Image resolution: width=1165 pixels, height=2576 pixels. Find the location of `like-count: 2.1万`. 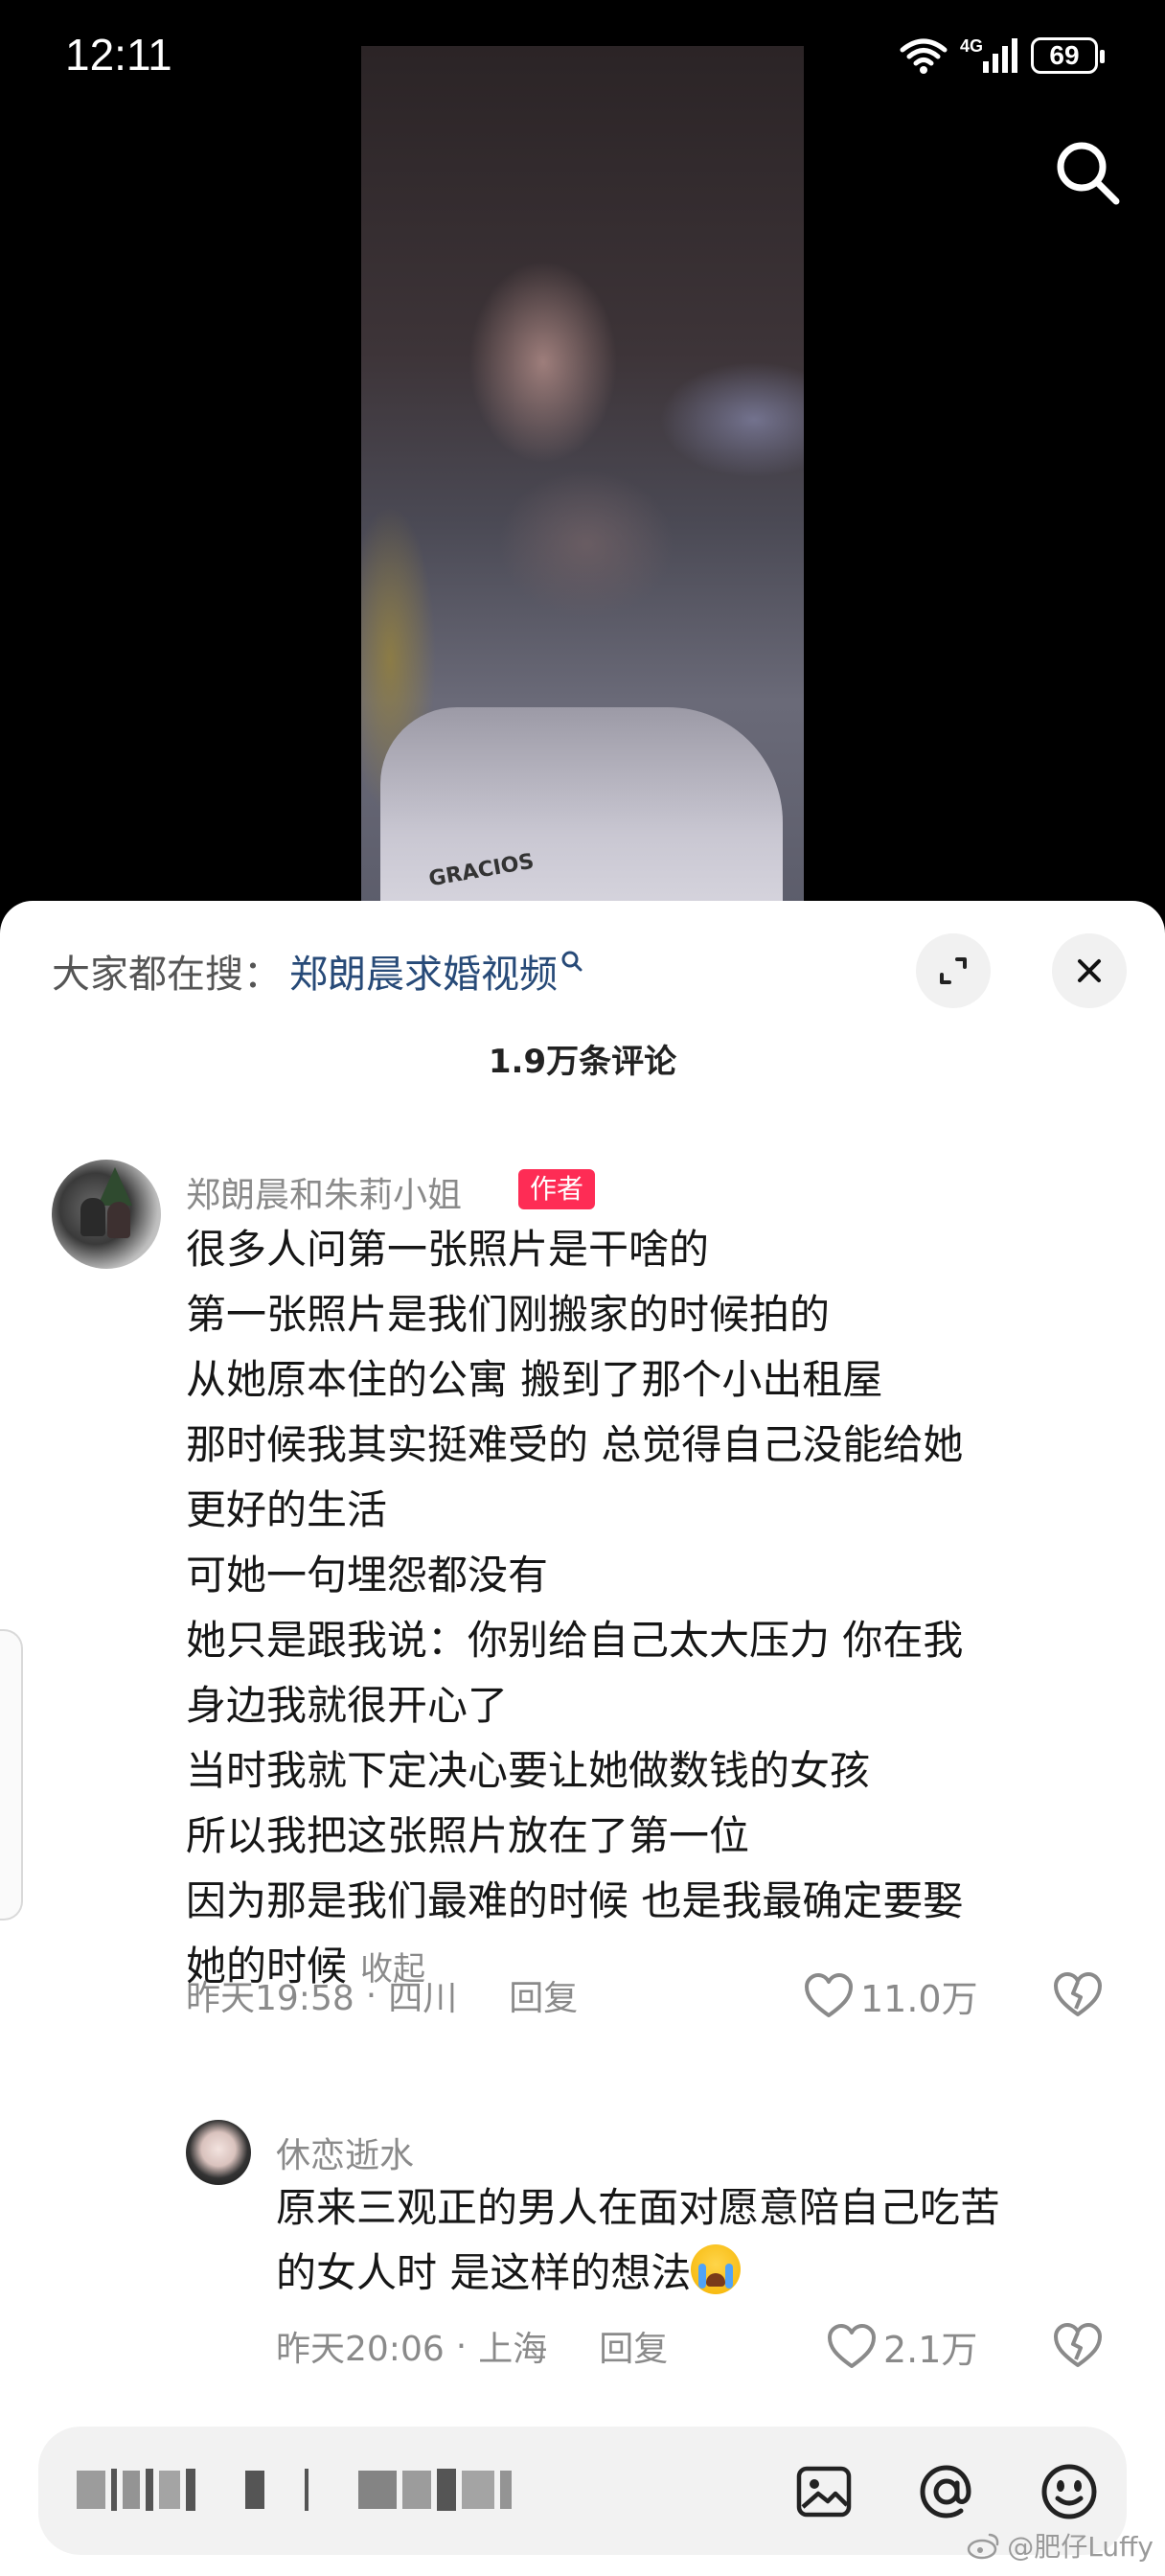

like-count: 2.1万 is located at coordinates (930, 2349).